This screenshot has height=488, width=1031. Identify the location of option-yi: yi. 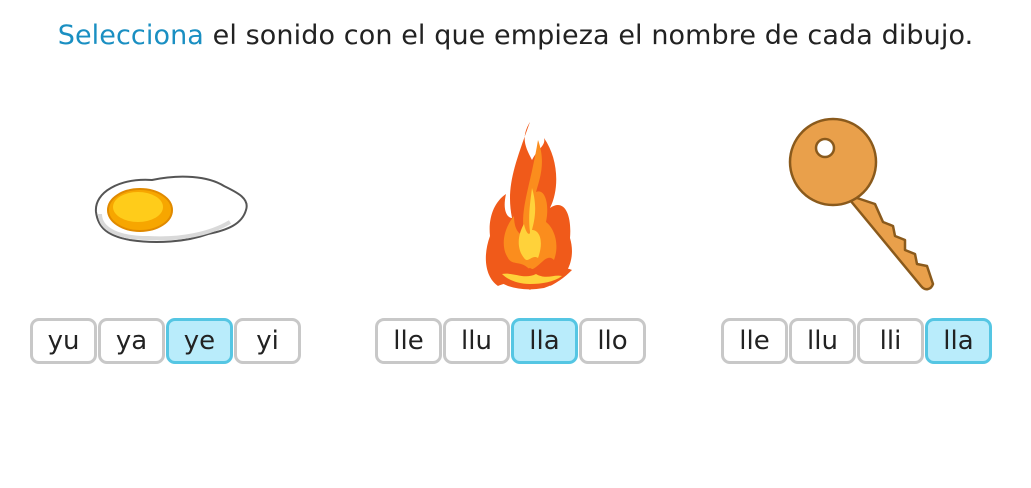
(267, 341).